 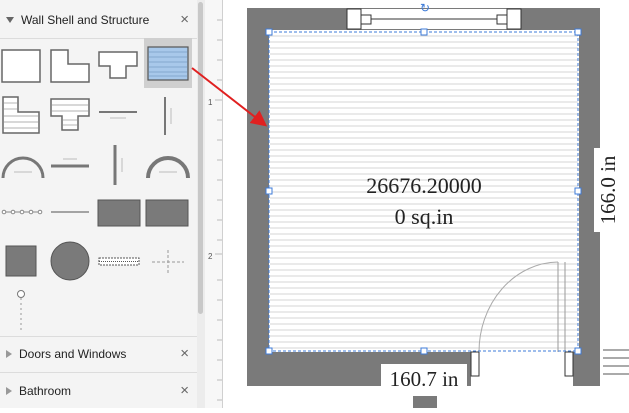 I want to click on selected-shape-highlight, so click(x=168, y=63).